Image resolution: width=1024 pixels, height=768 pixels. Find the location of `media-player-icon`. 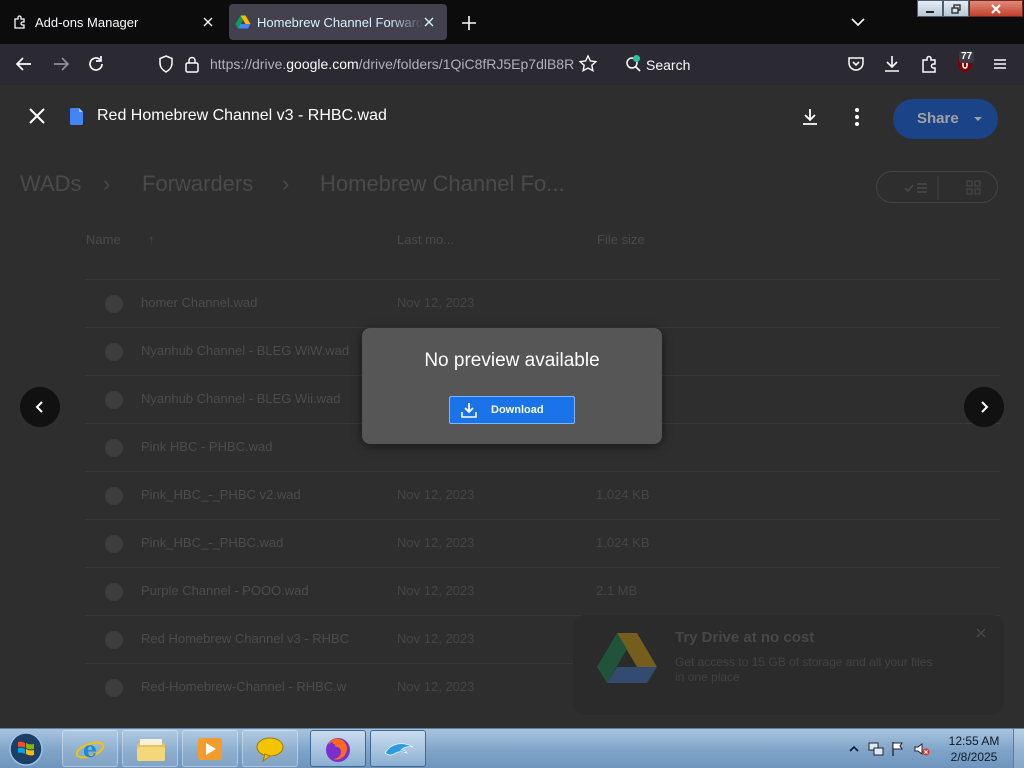

media-player-icon is located at coordinates (210, 749).